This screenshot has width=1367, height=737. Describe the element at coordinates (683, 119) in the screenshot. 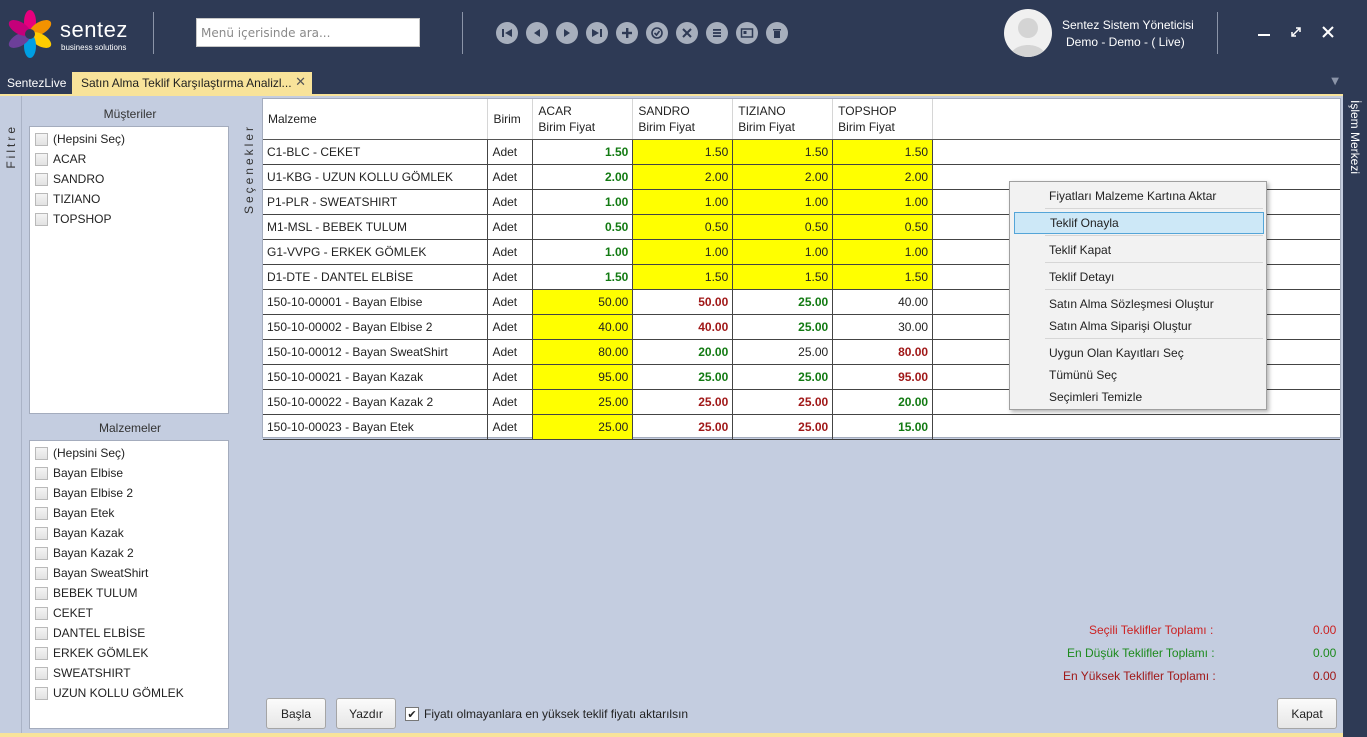

I see `column-header-supplier: SANDRO Birim Fiyat` at that location.